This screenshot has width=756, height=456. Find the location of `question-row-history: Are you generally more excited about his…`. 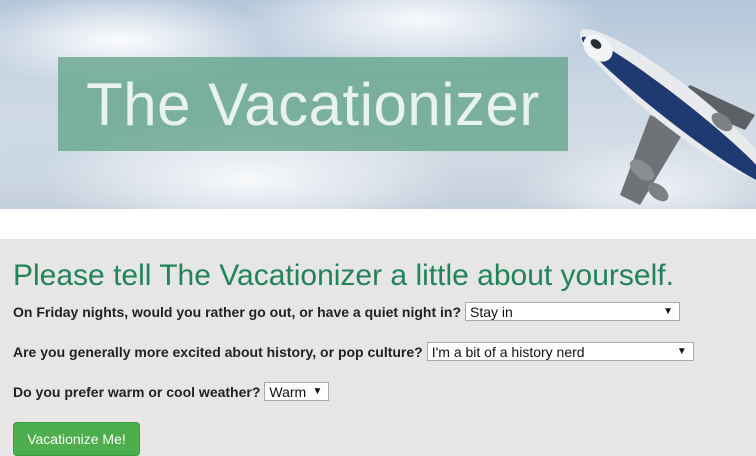

question-row-history: Are you generally more excited about his… is located at coordinates (353, 351).